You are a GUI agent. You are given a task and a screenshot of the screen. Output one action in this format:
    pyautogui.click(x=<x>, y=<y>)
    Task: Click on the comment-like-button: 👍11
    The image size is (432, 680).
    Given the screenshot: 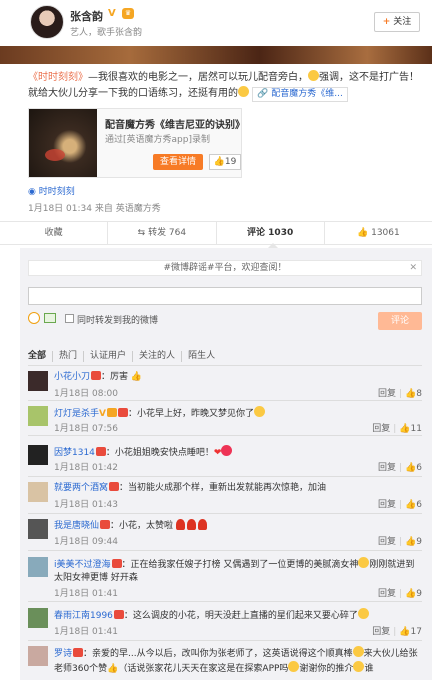 What is the action you would take?
    pyautogui.click(x=410, y=429)
    